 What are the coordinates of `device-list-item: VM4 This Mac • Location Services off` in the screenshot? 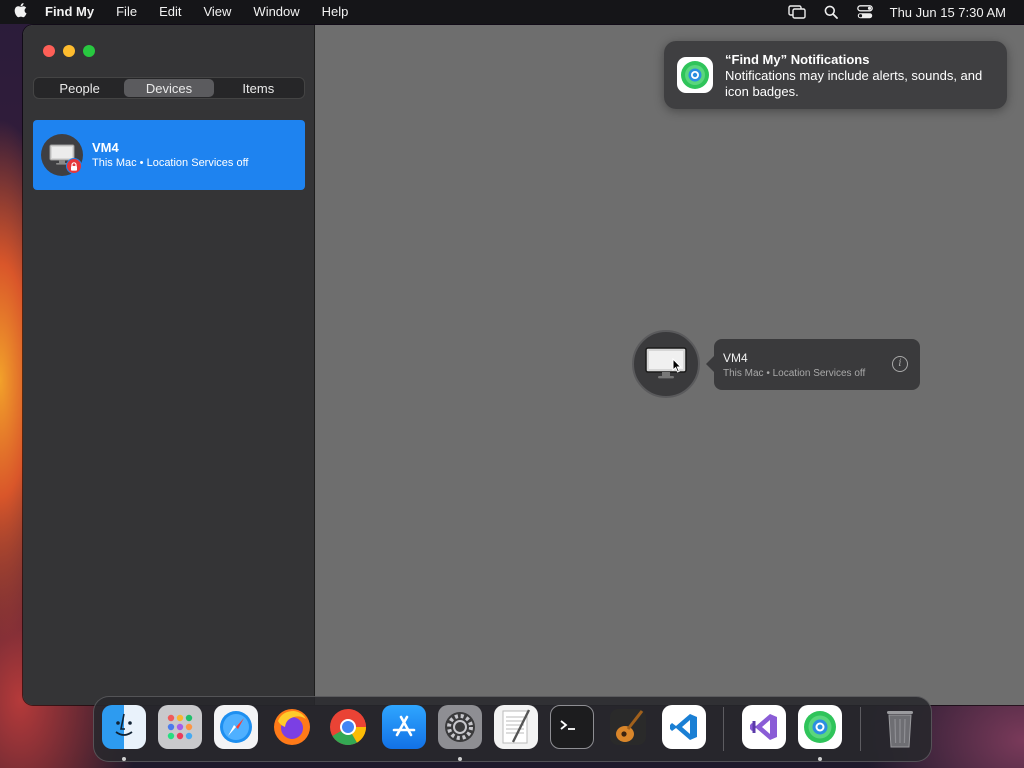 It's located at (169, 155).